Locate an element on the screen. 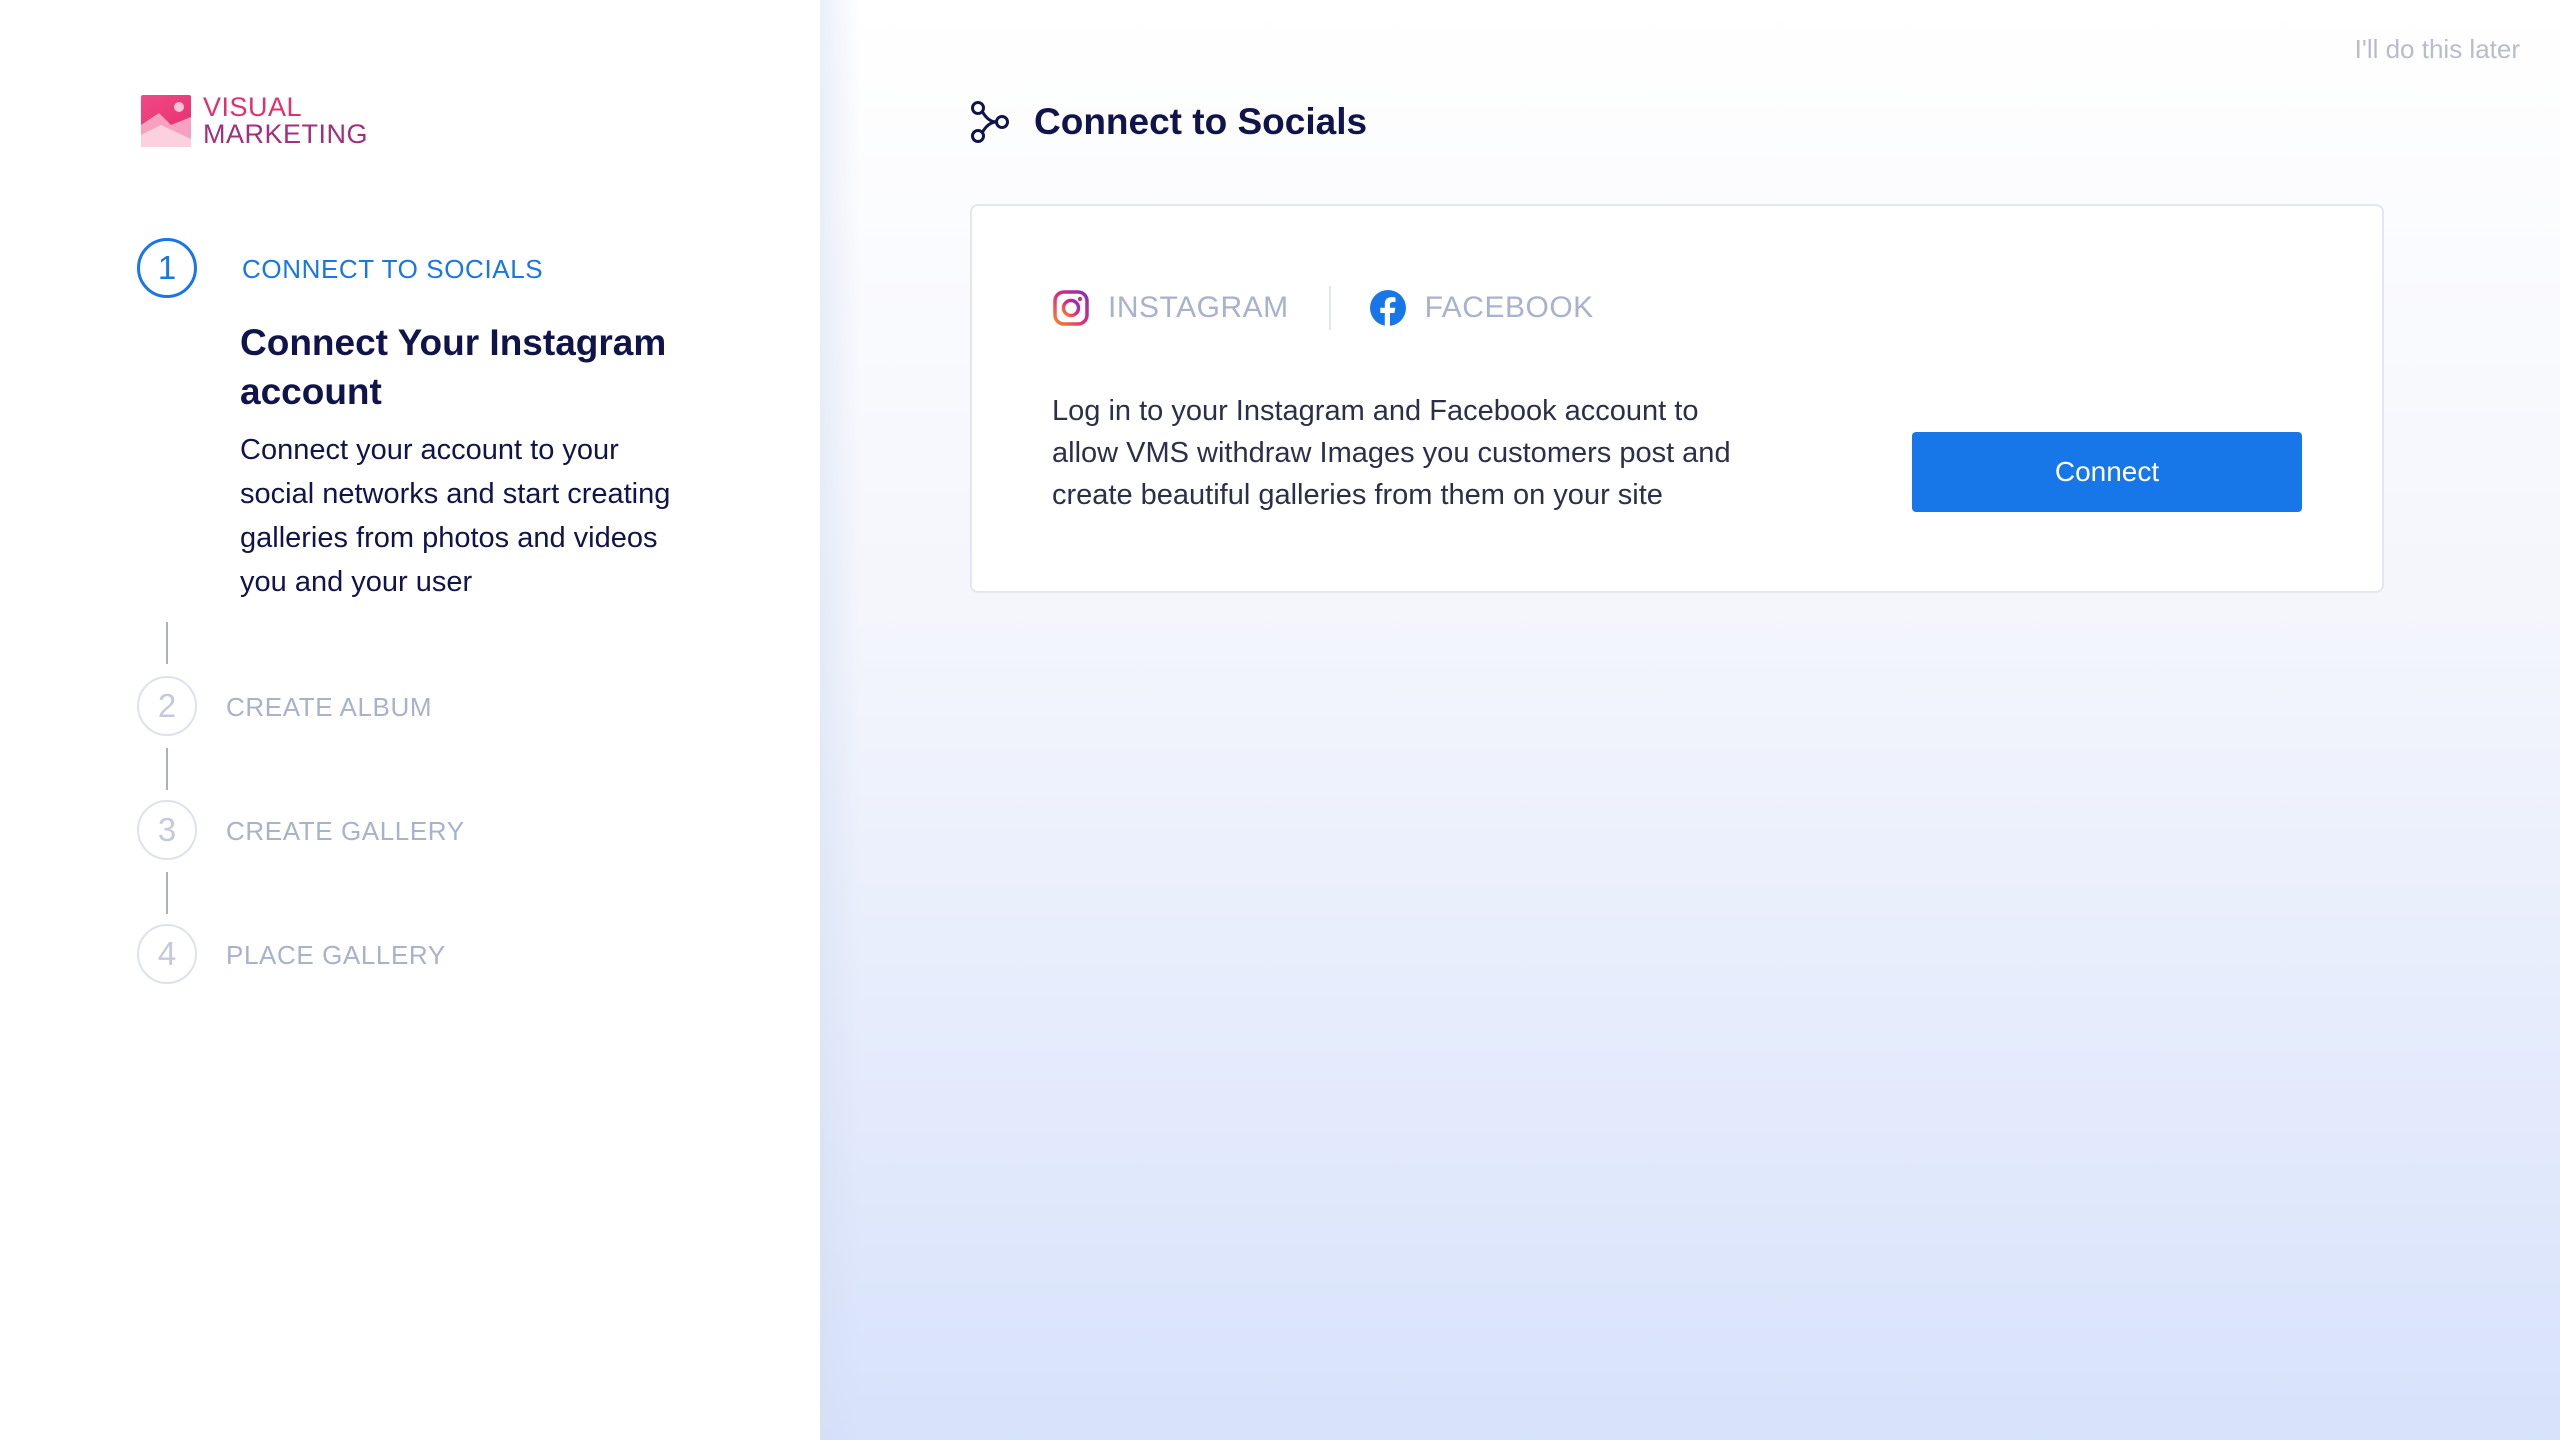  logo-text: VISUAL MARKETING is located at coordinates (285, 121).